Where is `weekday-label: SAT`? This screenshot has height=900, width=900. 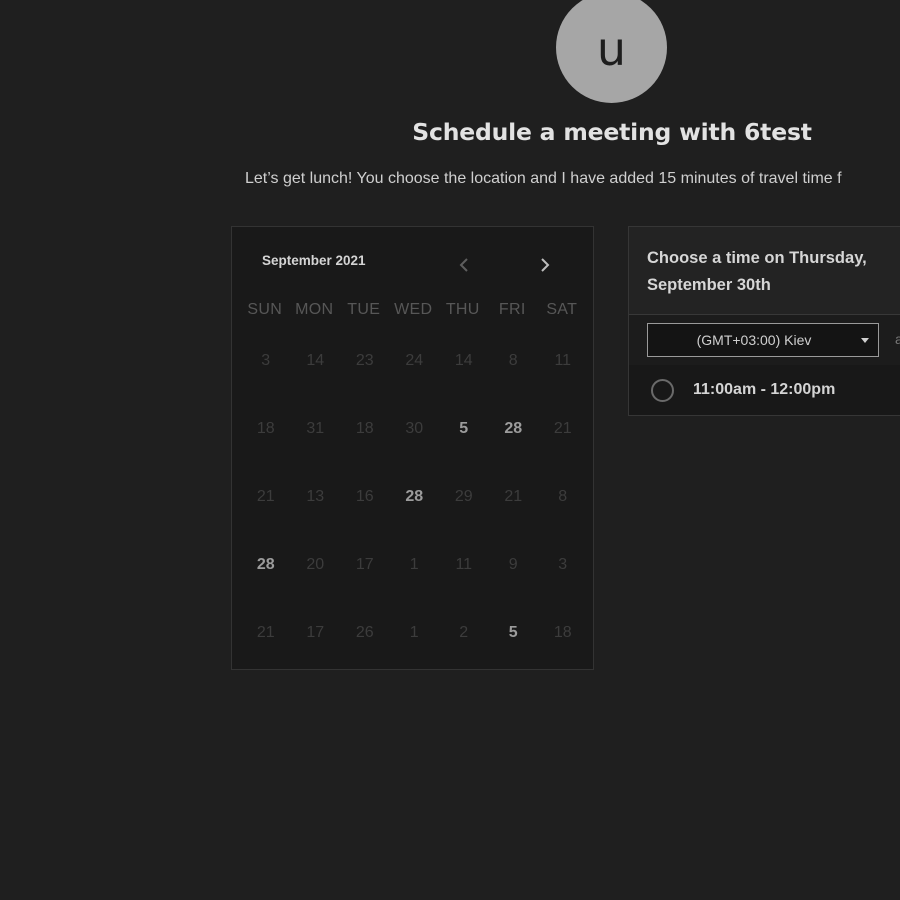 weekday-label: SAT is located at coordinates (562, 309).